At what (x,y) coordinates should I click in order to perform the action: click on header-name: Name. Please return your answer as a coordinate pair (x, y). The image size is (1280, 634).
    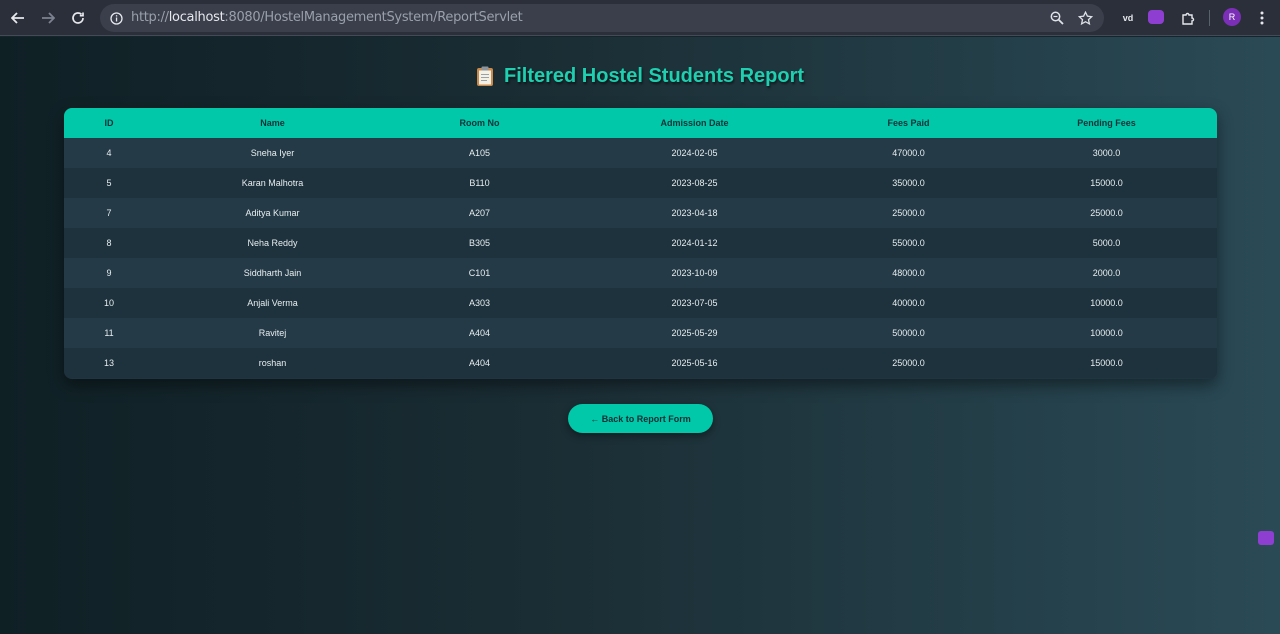
    Looking at the image, I should click on (272, 123).